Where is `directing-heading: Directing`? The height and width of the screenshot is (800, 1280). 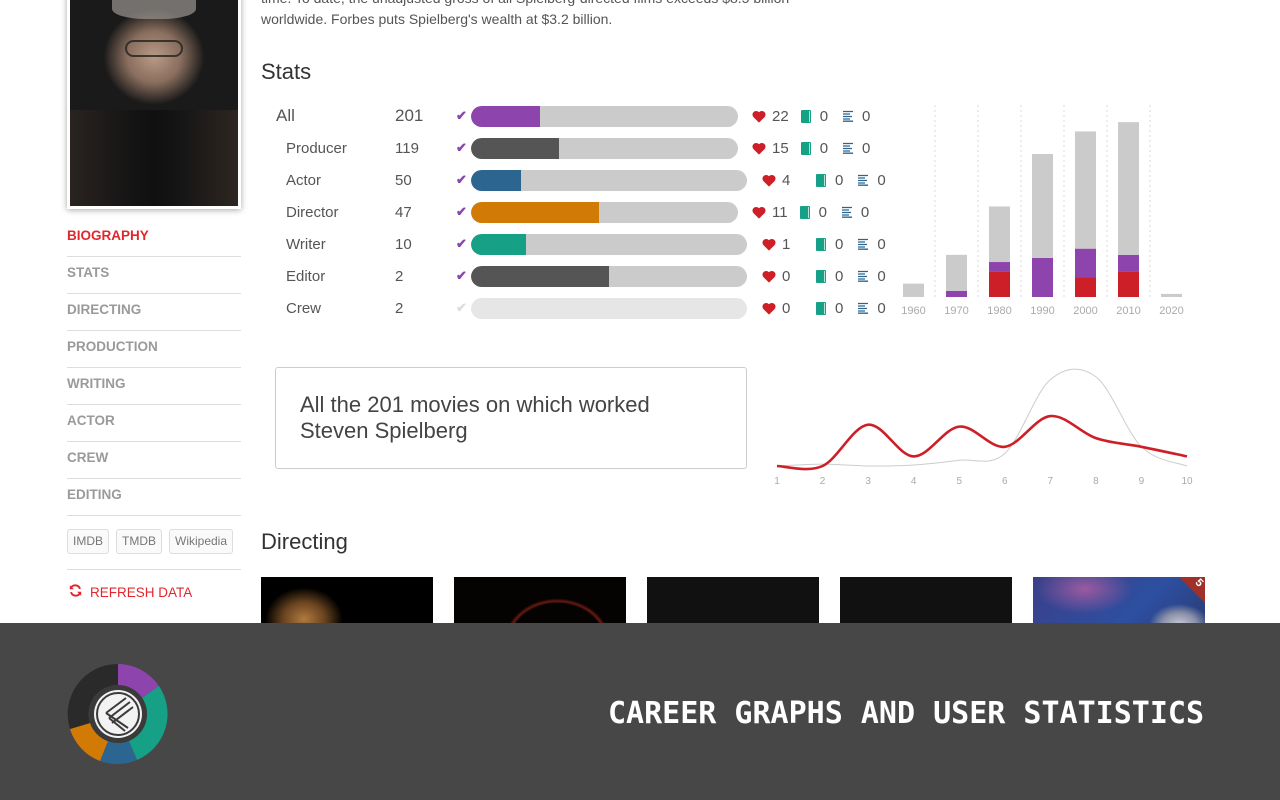 directing-heading: Directing is located at coordinates (304, 541).